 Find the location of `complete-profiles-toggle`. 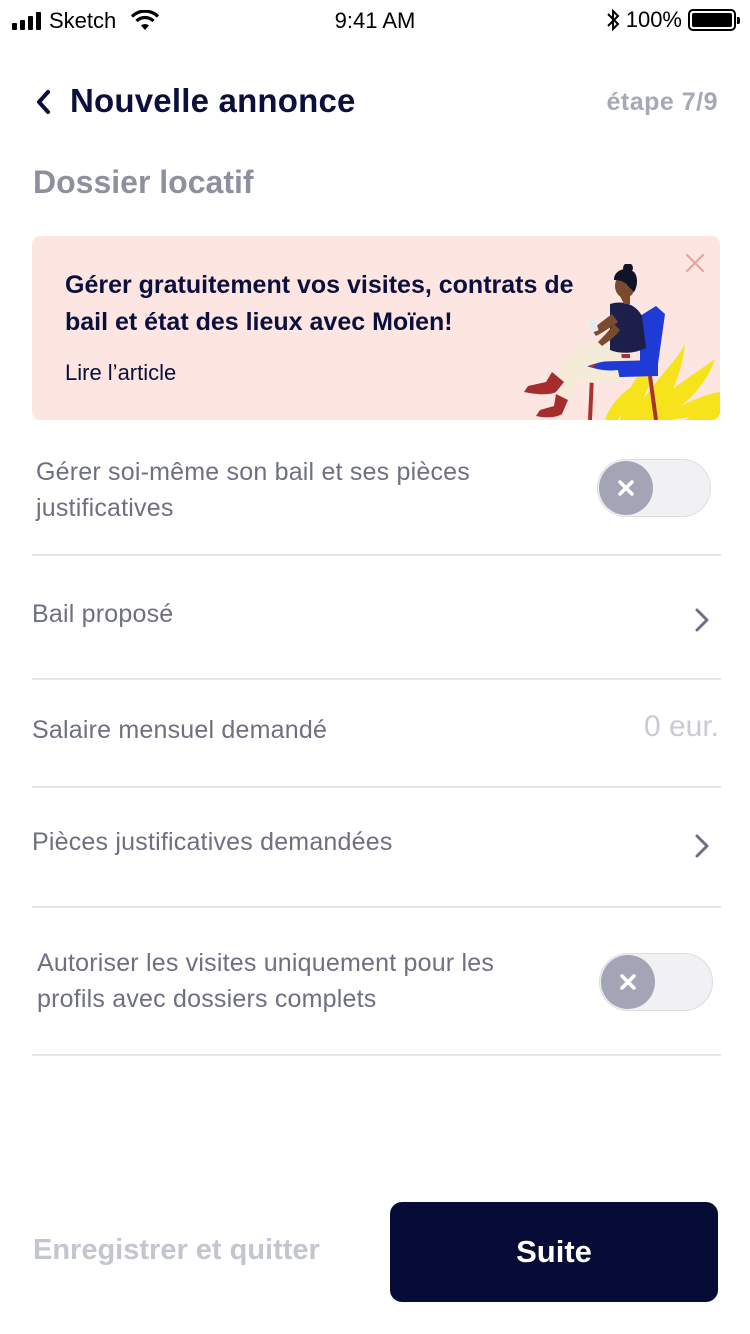

complete-profiles-toggle is located at coordinates (656, 982).